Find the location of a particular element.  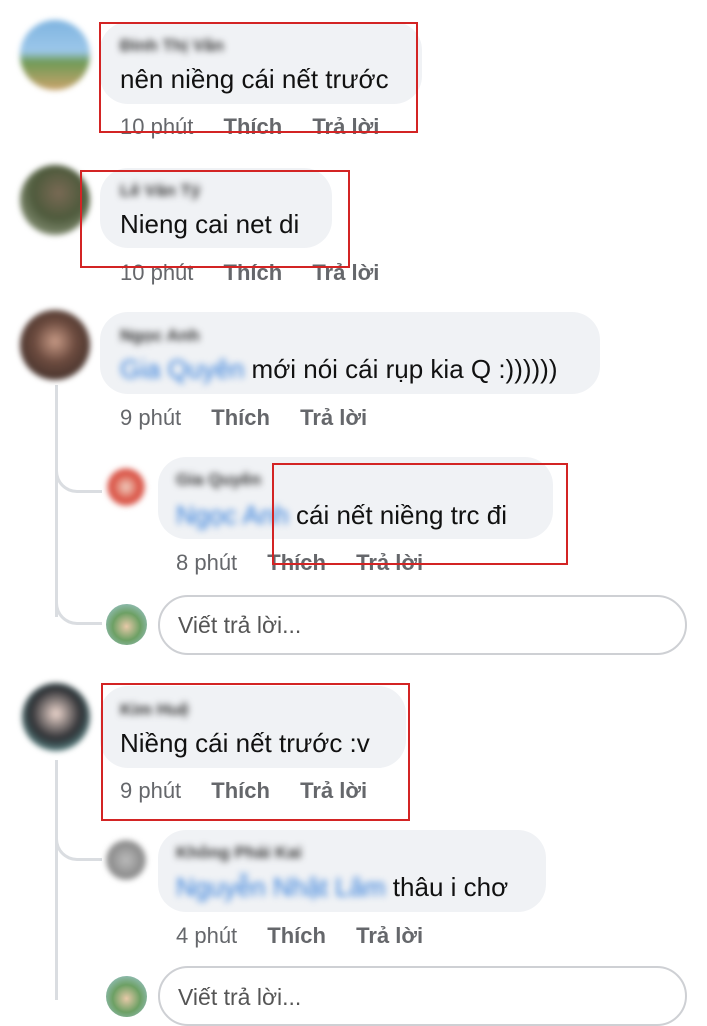

comment-meta: 9 phút Thích Trả lời is located at coordinates (243, 418).